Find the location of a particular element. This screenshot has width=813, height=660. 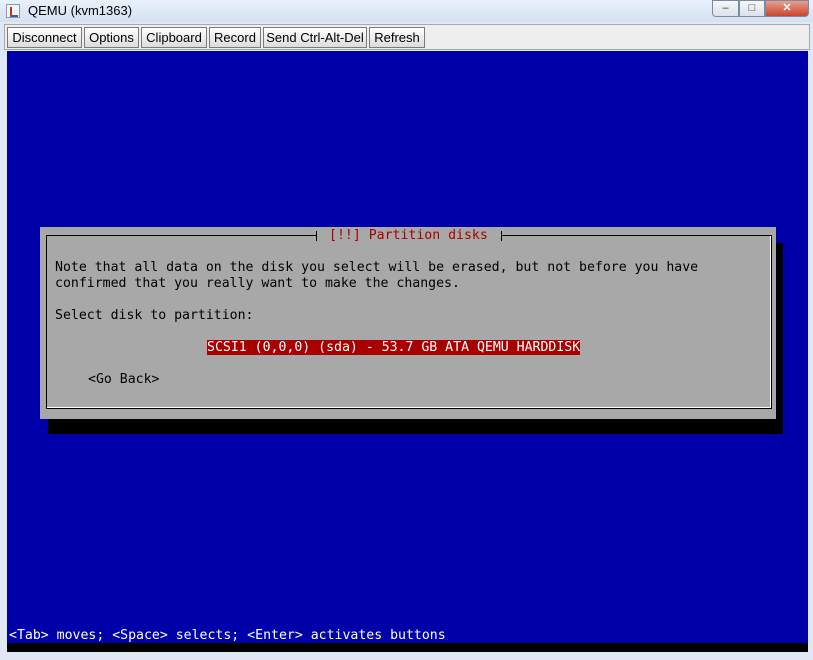

window-controls: – □ ✕ is located at coordinates (760, 9).